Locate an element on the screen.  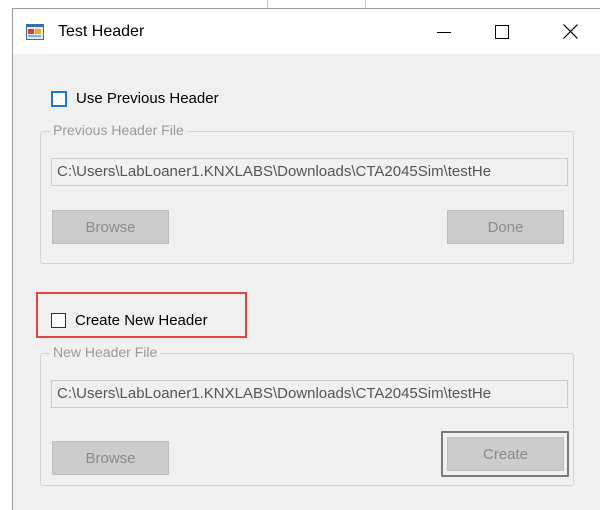
title-bar: Test Header is located at coordinates (306, 31).